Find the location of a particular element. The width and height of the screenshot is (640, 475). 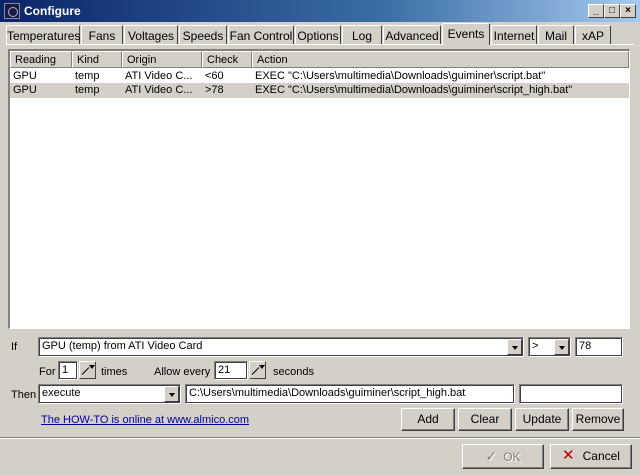

for-count-stepper is located at coordinates (87, 370).